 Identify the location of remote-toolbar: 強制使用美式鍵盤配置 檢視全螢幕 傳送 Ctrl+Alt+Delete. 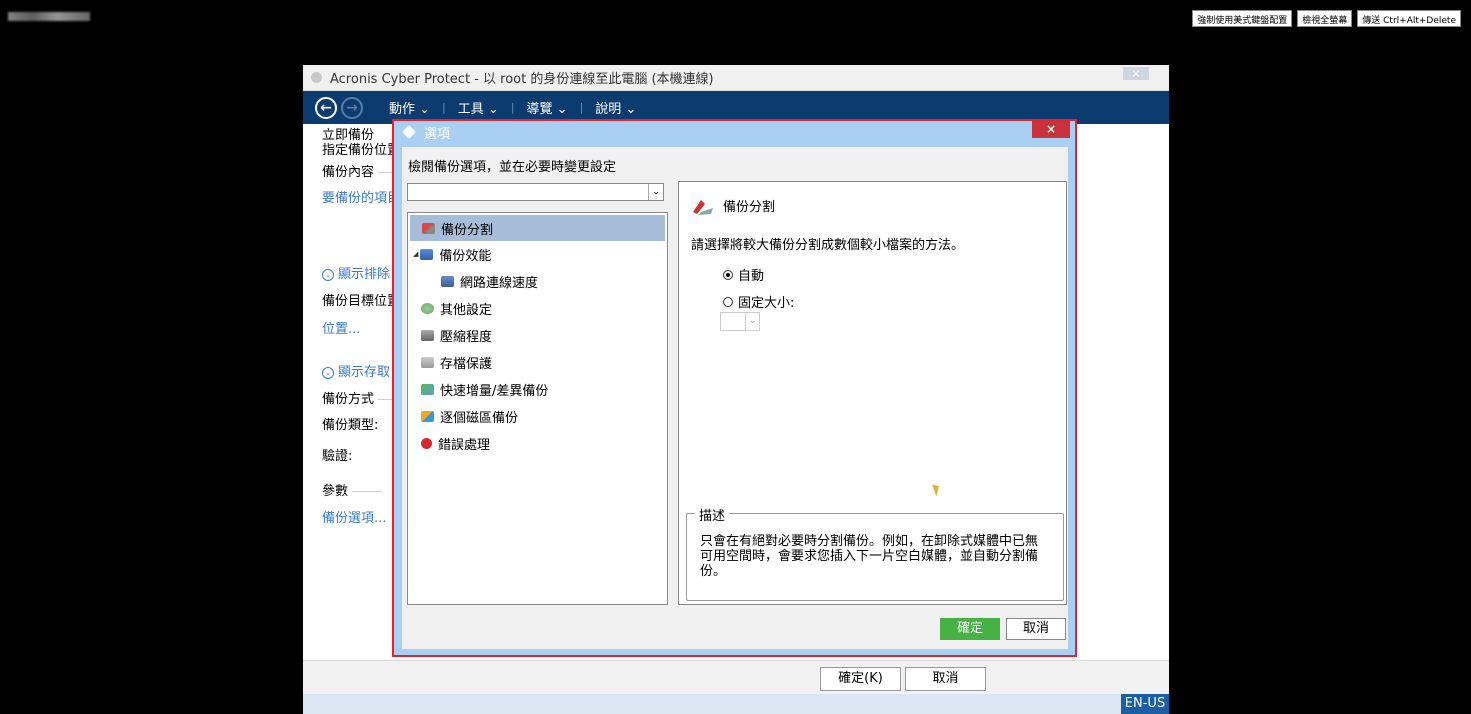
(1326, 18).